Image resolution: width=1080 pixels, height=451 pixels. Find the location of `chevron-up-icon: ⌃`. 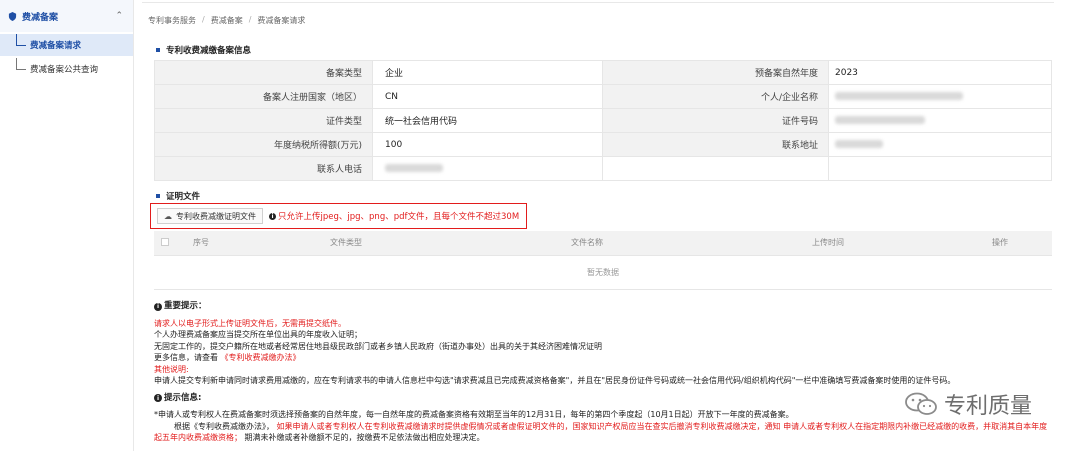

chevron-up-icon: ⌃ is located at coordinates (119, 16).